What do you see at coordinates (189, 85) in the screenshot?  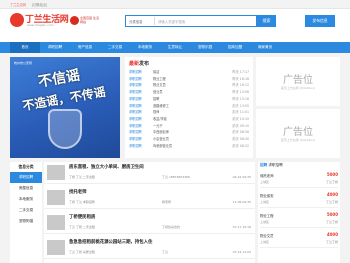 I see `latest-post-row: 求职招聘 物业文员 昨天 16:12` at bounding box center [189, 85].